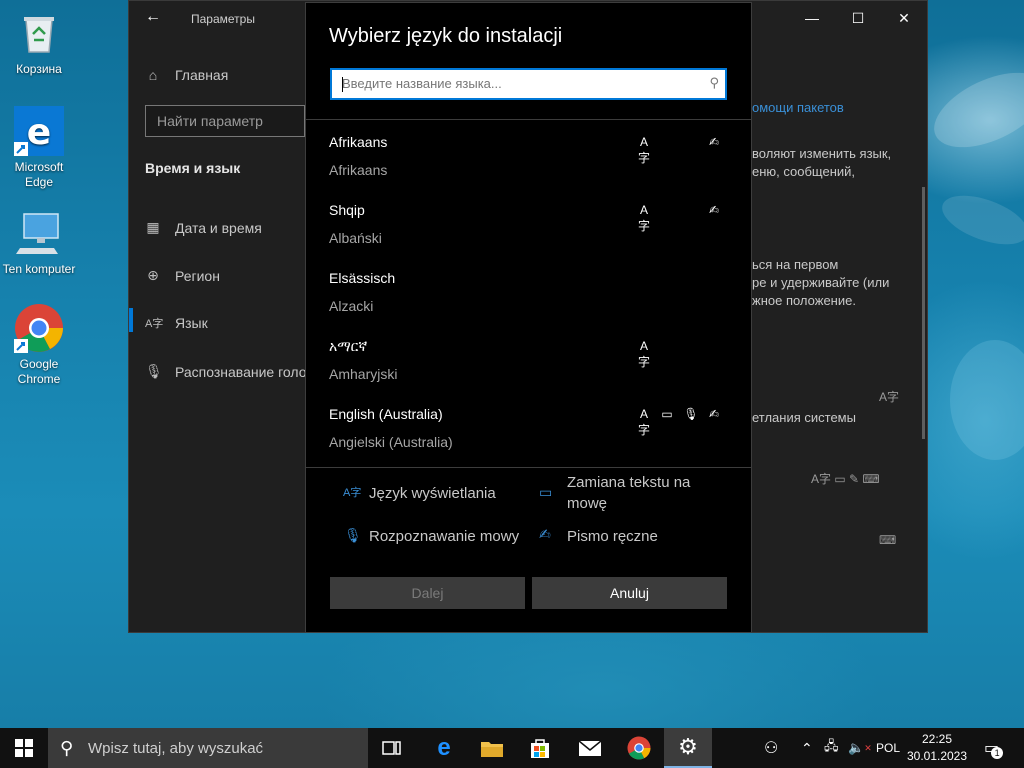 This screenshot has height=768, width=1024. Describe the element at coordinates (937, 748) in the screenshot. I see `clock: 22:25 30.01.2023` at that location.